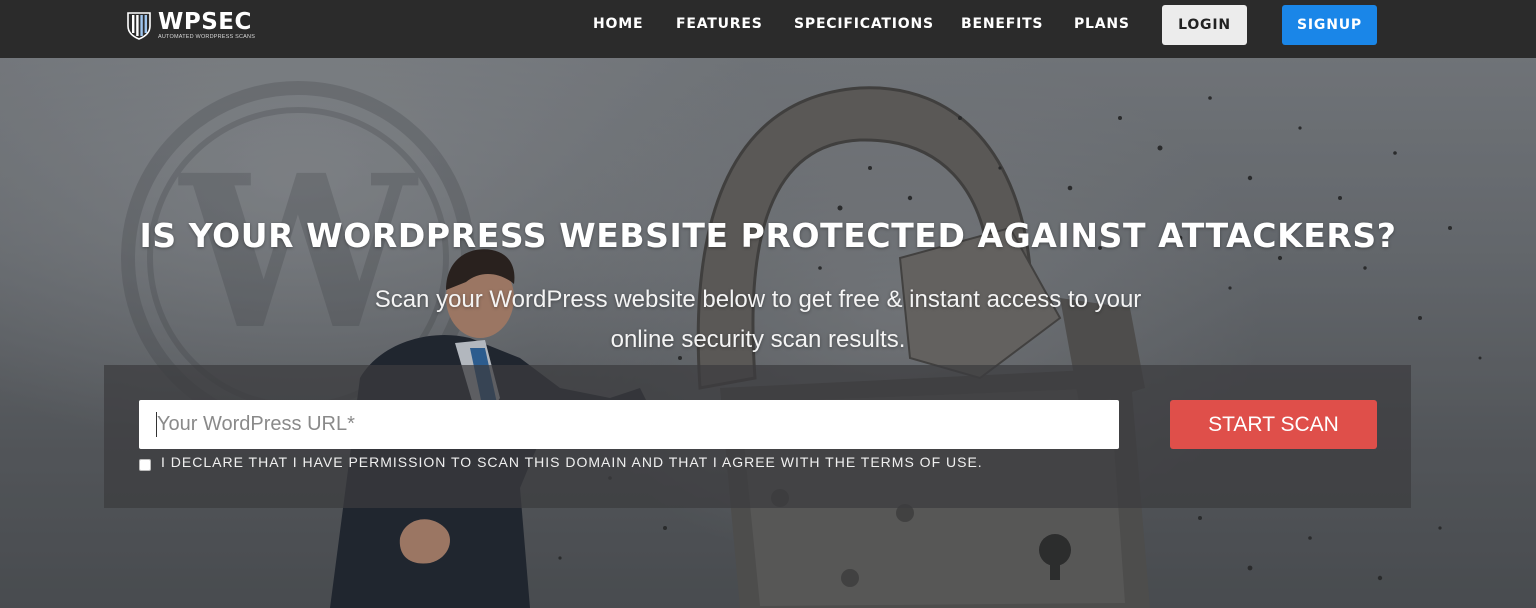 This screenshot has height=608, width=1536. What do you see at coordinates (207, 36) in the screenshot?
I see `brand-tagline: AUTOMATED WORDPRESS SCANS` at bounding box center [207, 36].